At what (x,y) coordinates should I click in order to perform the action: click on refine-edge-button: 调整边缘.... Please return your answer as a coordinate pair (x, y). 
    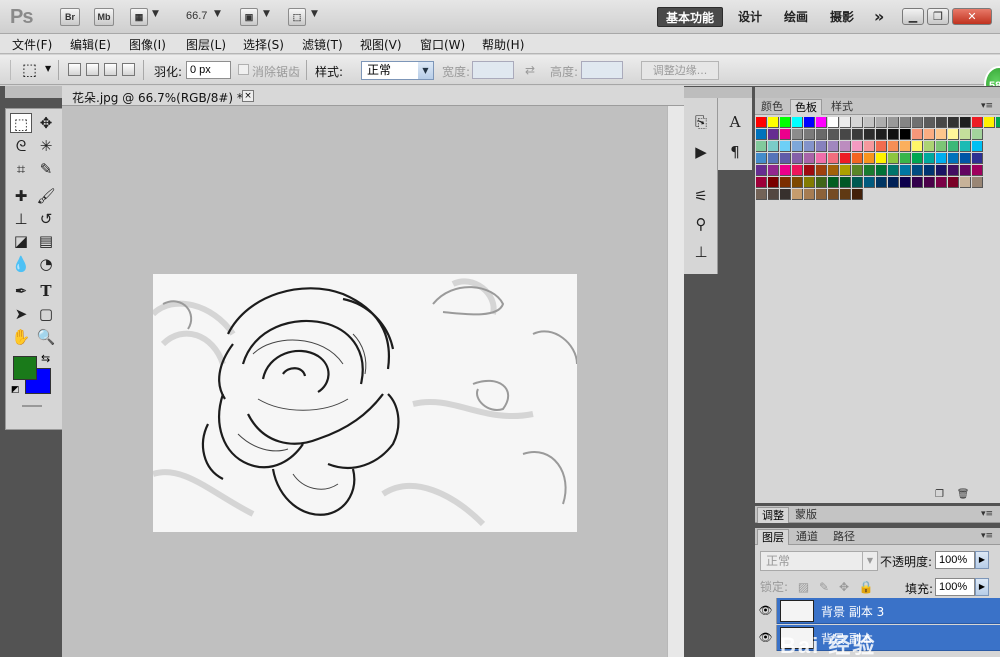
    Looking at the image, I should click on (680, 70).